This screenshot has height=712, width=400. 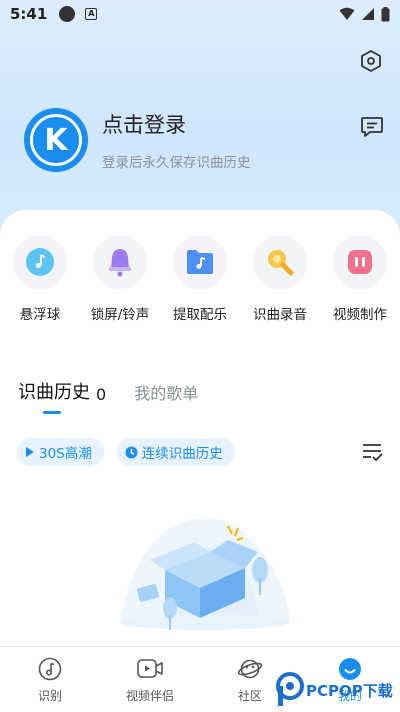 I want to click on music-folder-icon, so click(x=200, y=262).